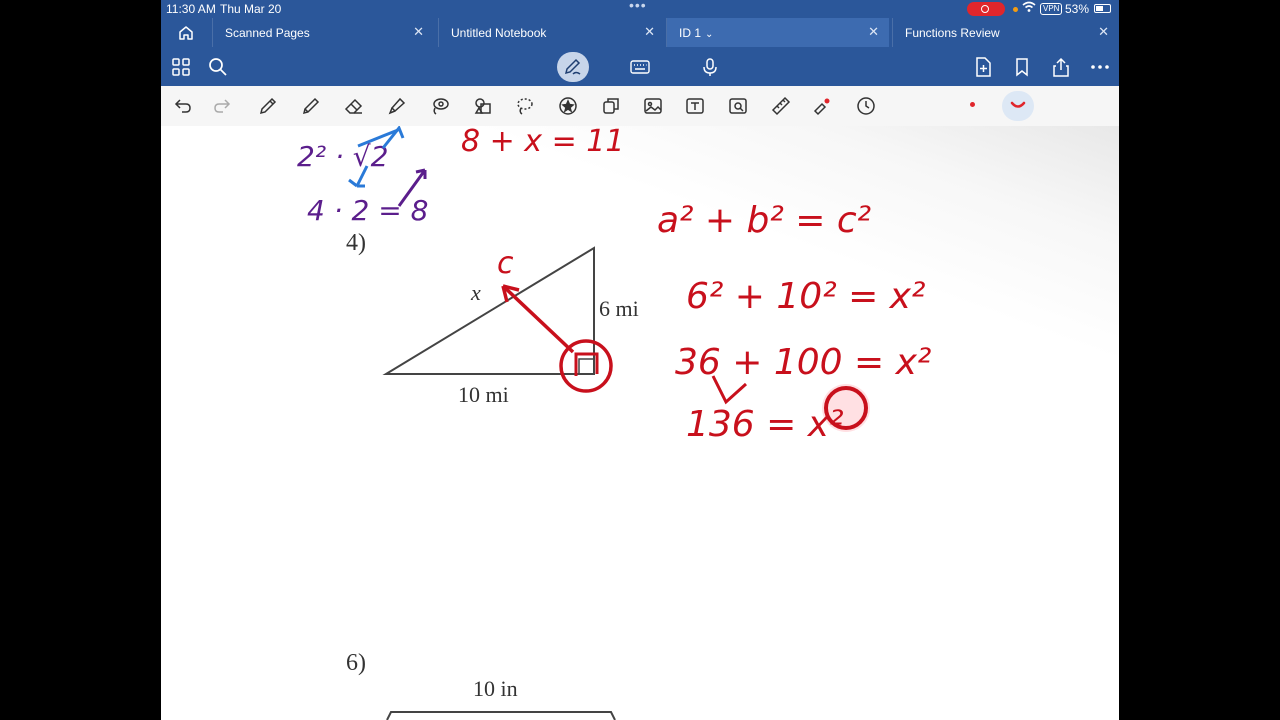 The height and width of the screenshot is (720, 1280). What do you see at coordinates (1015, 9) in the screenshot?
I see `mic-indicator-icon` at bounding box center [1015, 9].